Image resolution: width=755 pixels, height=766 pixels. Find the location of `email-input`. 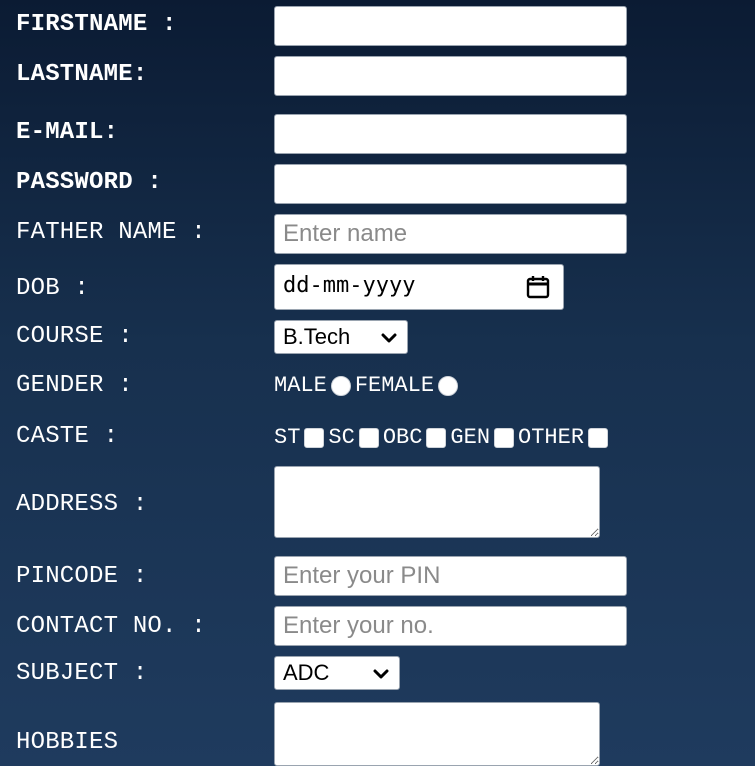

email-input is located at coordinates (450, 134).